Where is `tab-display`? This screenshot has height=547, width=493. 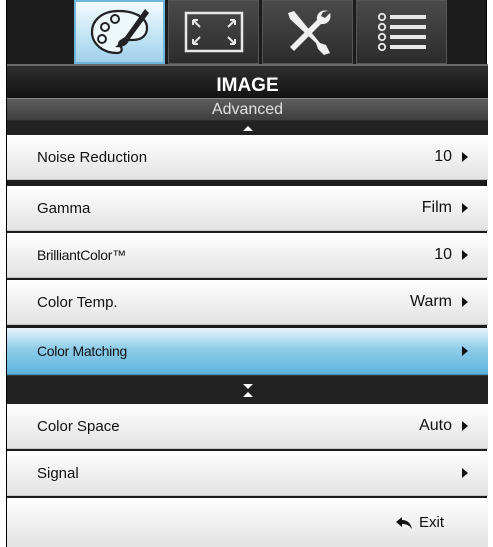
tab-display is located at coordinates (213, 32).